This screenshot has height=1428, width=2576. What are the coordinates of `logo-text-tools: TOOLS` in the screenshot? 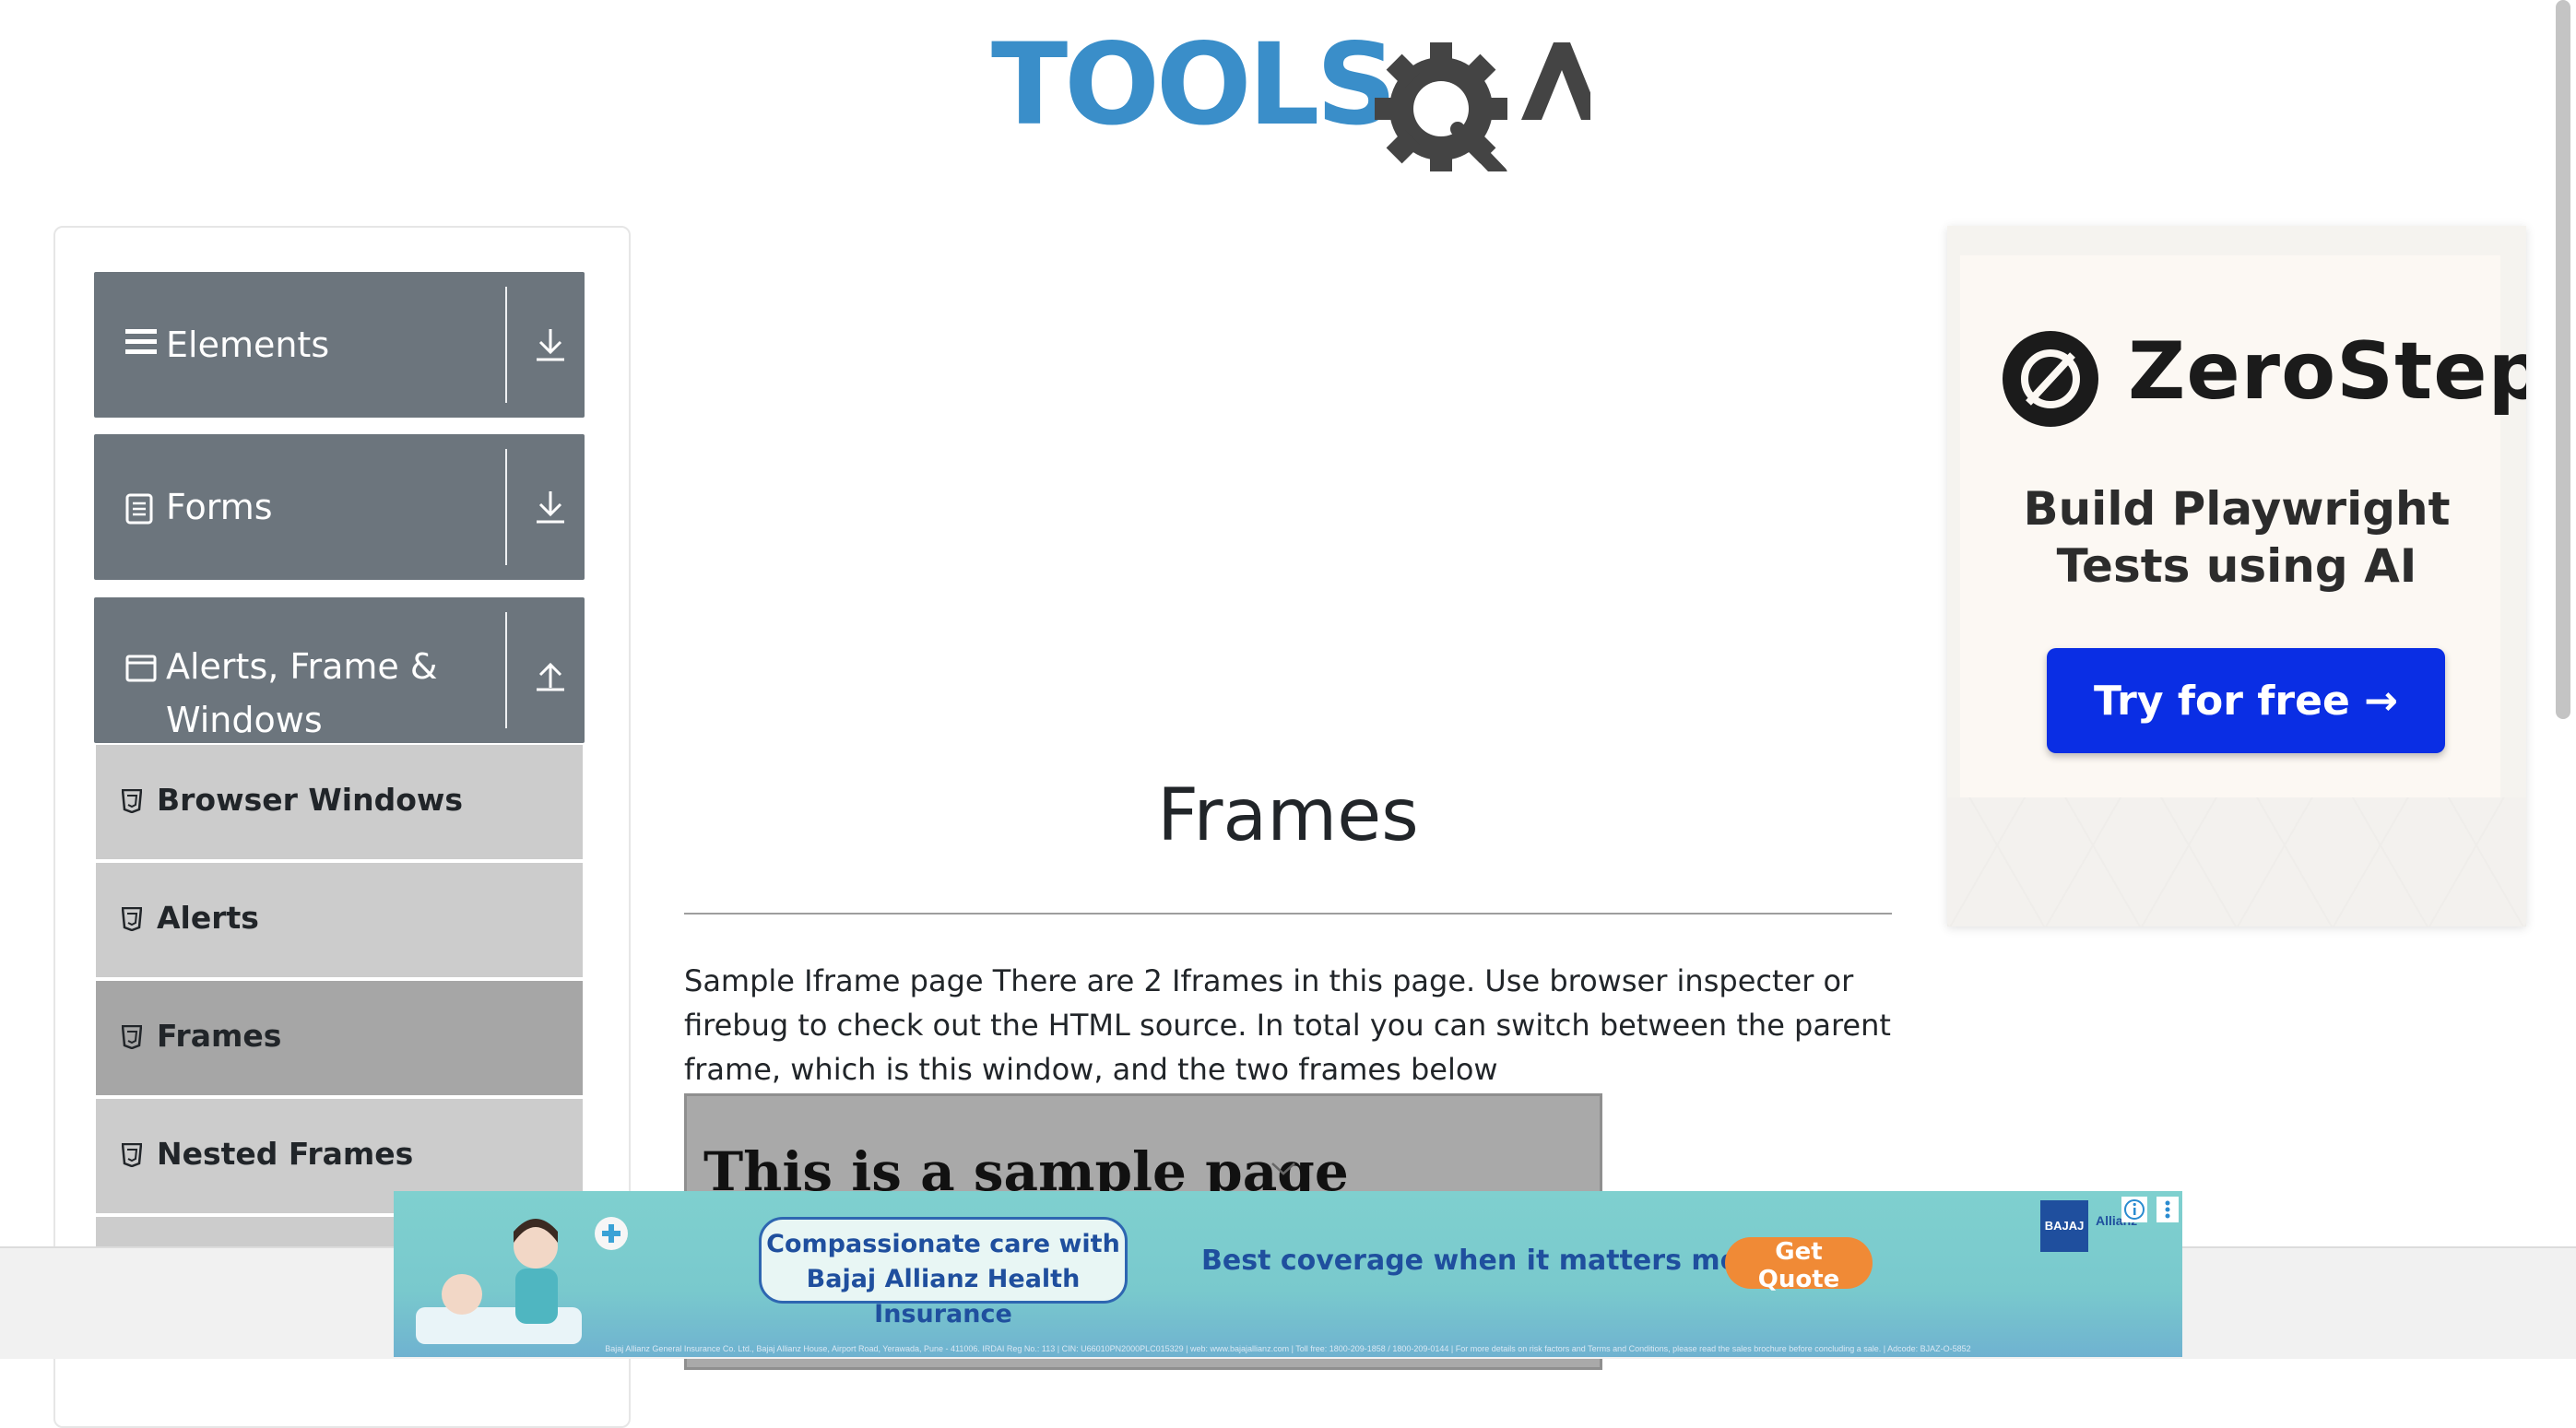 It's located at (1192, 87).